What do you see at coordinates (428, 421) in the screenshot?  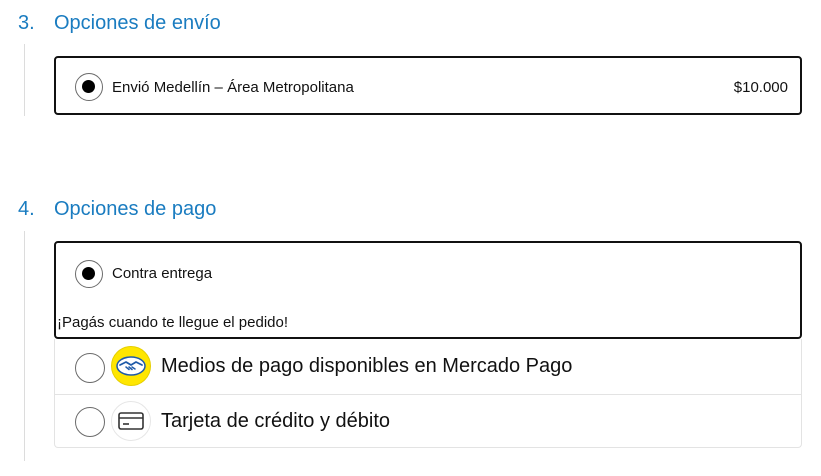 I see `payment-option-credit-debit-card: Tarjeta de crédito y débito` at bounding box center [428, 421].